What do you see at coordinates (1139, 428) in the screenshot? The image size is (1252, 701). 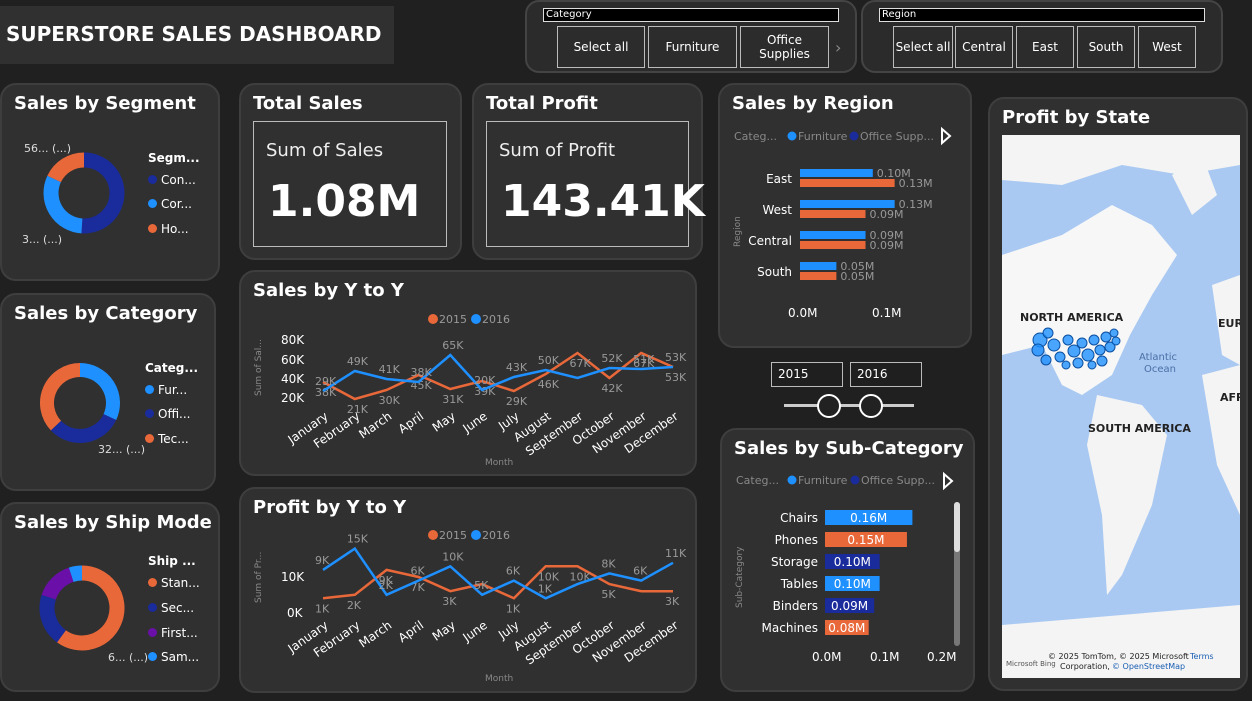 I see `map-label-south-america: SOUTH AMERICA` at bounding box center [1139, 428].